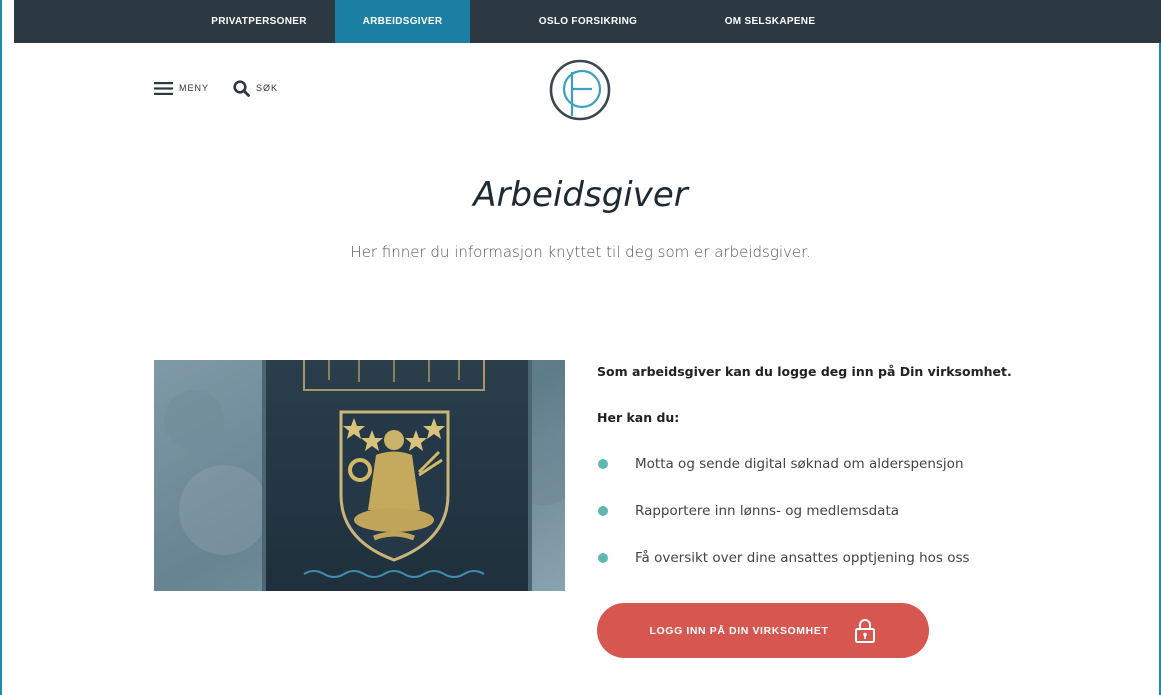 The height and width of the screenshot is (695, 1161). What do you see at coordinates (865, 631) in the screenshot?
I see `lock-icon` at bounding box center [865, 631].